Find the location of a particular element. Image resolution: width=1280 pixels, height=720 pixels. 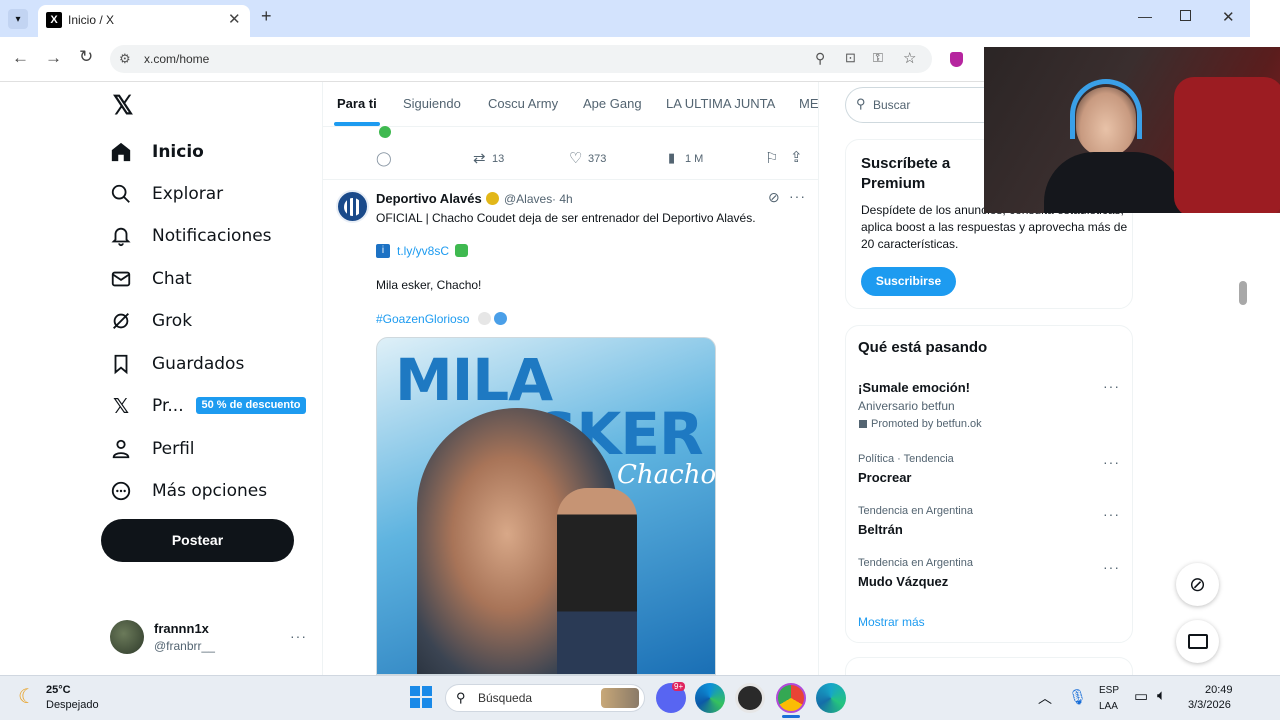

close-icon: ✕ is located at coordinates (234, 19).